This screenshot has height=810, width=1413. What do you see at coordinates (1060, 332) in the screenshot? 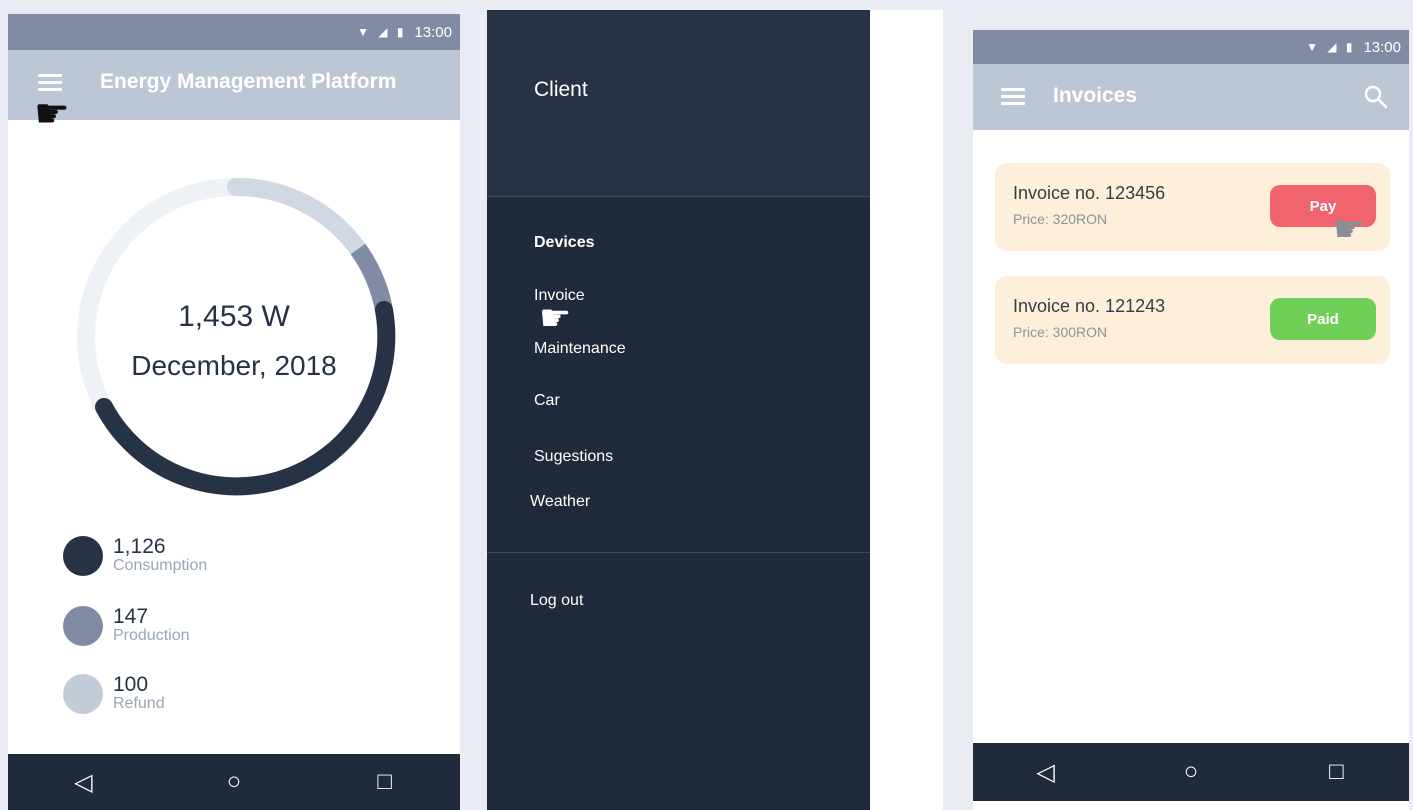
I see `invoice-price: Price: 300RON` at bounding box center [1060, 332].